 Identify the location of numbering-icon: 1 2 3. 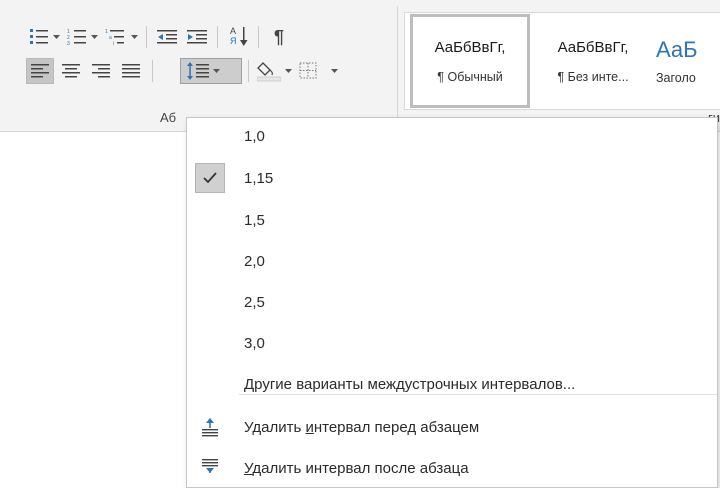
(76, 37).